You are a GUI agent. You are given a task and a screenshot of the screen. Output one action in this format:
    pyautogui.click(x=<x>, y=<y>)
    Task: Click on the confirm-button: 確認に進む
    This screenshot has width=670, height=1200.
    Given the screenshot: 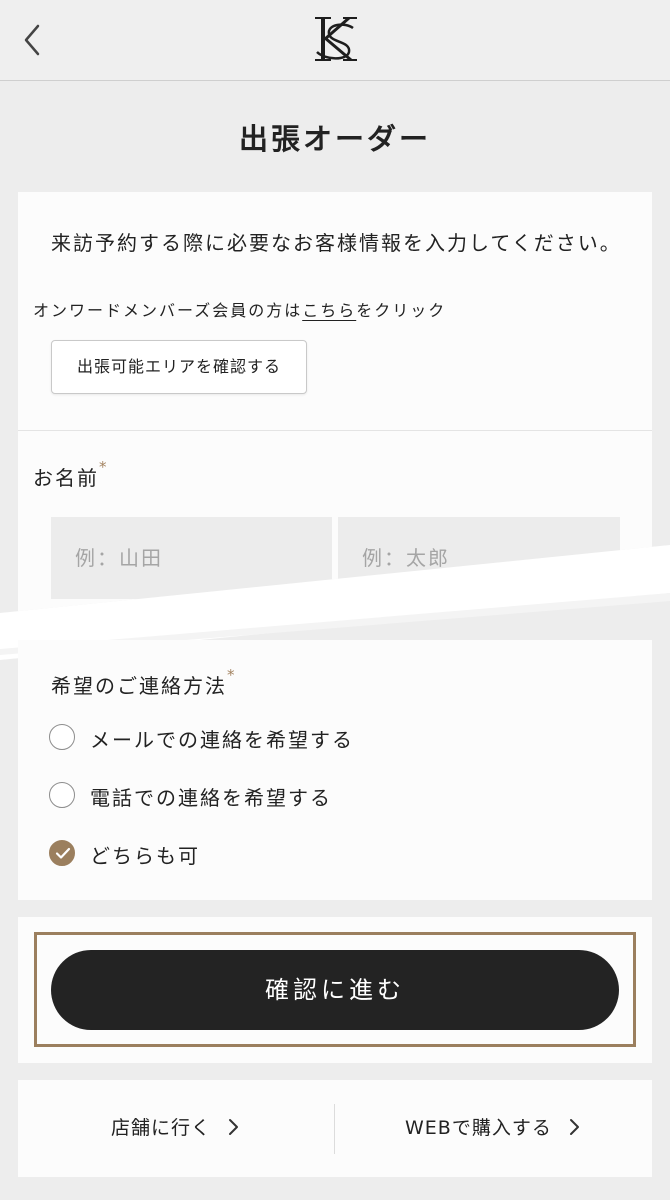 What is the action you would take?
    pyautogui.click(x=335, y=990)
    